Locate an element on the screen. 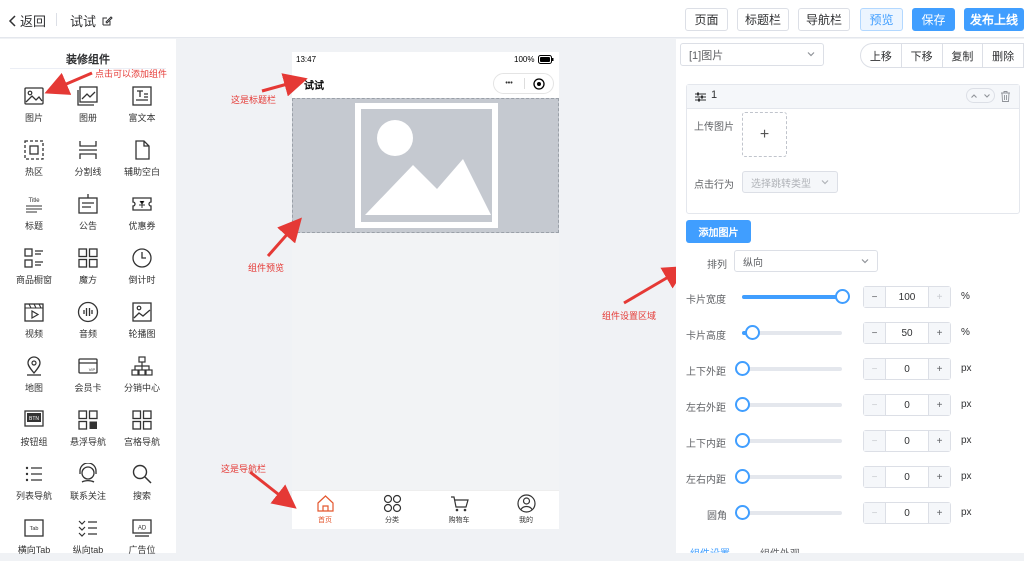 This screenshot has width=1024, height=561. chevron-up-icon is located at coordinates (974, 96).